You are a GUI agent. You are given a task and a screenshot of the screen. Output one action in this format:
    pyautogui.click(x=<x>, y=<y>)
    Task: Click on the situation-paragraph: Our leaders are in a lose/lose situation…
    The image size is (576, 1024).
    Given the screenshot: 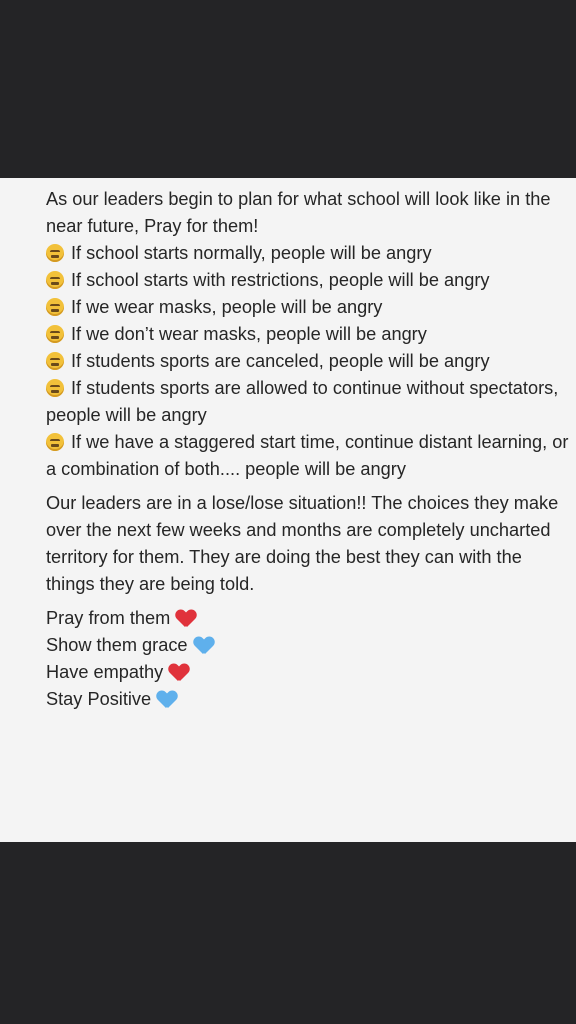 What is the action you would take?
    pyautogui.click(x=302, y=543)
    